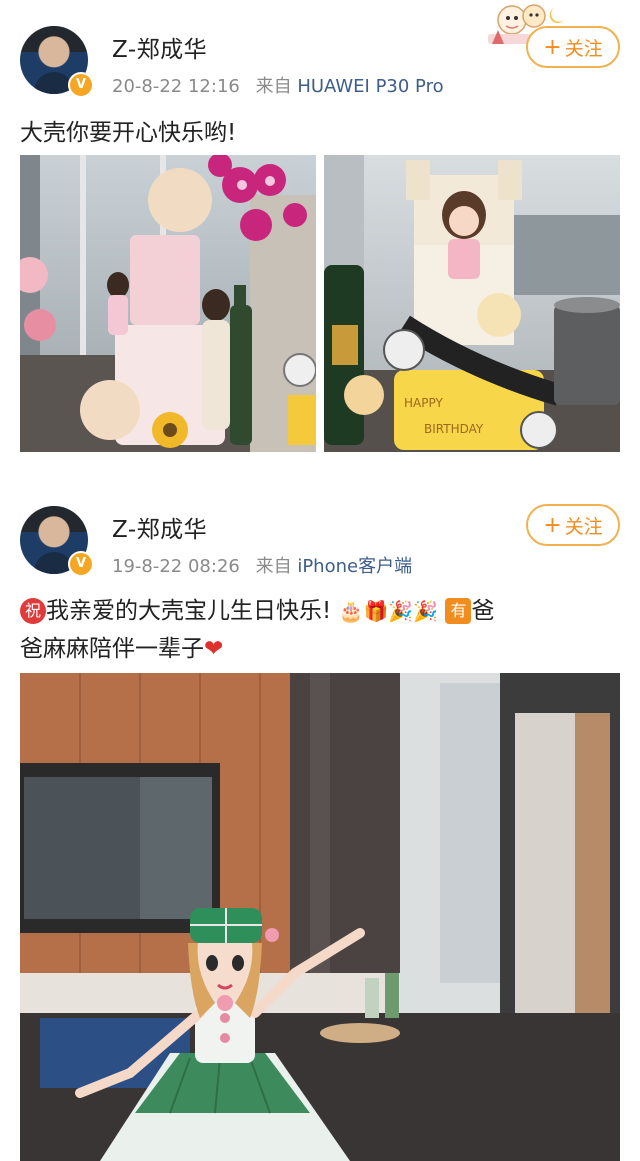 The height and width of the screenshot is (1161, 640). I want to click on castle-cake-photo: HAPPY BIRTHDAY, so click(472, 303).